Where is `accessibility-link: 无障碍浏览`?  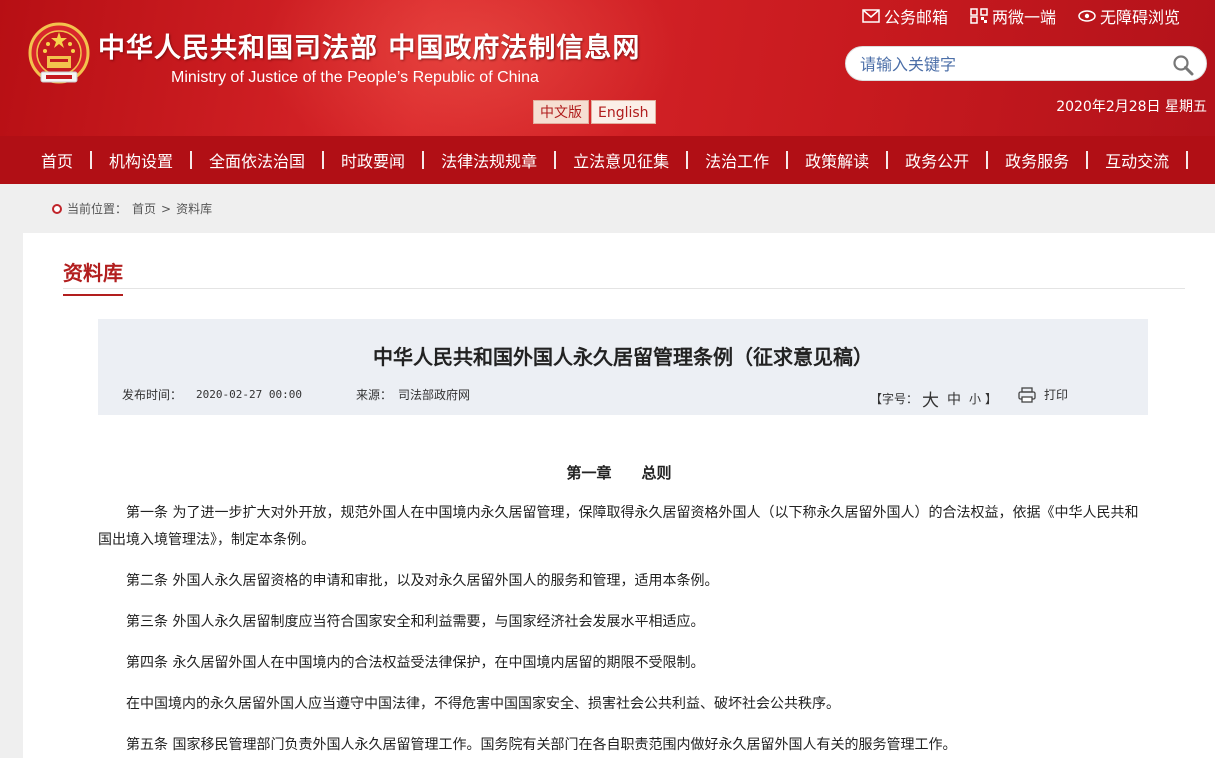 accessibility-link: 无障碍浏览 is located at coordinates (1129, 16).